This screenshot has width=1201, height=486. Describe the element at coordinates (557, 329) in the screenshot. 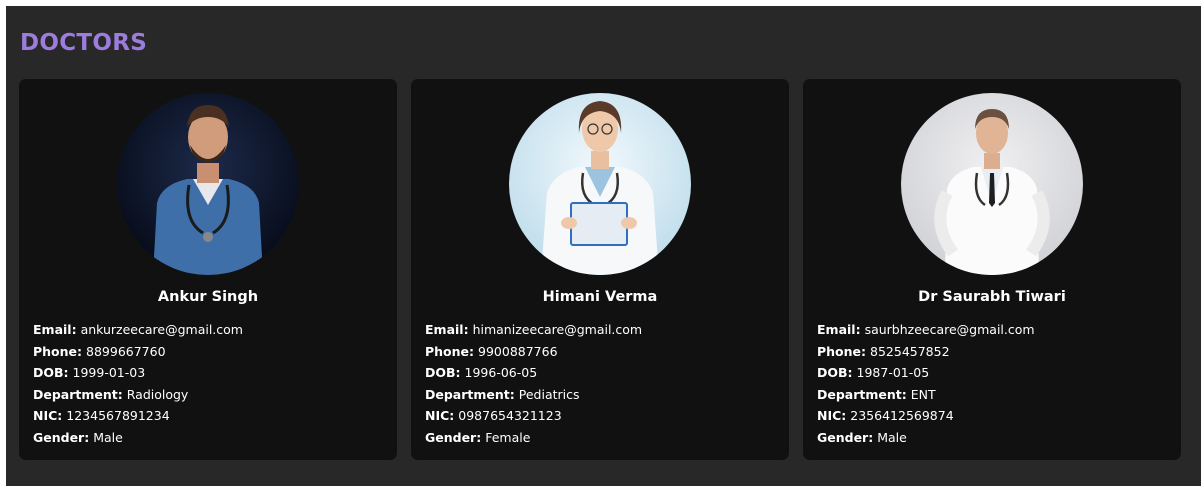

I see `email-value: himanizeecare@gmail.com` at that location.